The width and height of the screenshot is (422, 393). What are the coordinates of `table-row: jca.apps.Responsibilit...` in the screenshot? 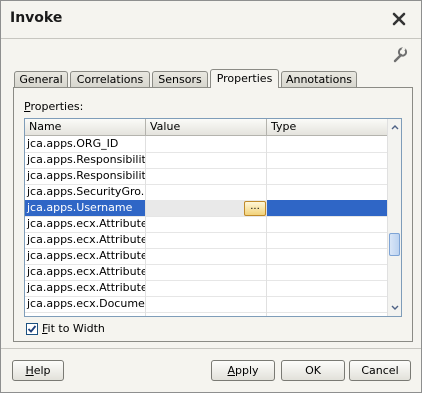 It's located at (206, 176).